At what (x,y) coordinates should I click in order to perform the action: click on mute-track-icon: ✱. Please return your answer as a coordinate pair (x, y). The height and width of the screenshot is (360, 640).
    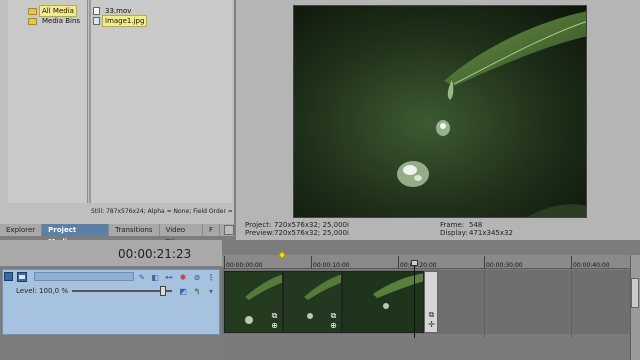
    Looking at the image, I should click on (183, 277).